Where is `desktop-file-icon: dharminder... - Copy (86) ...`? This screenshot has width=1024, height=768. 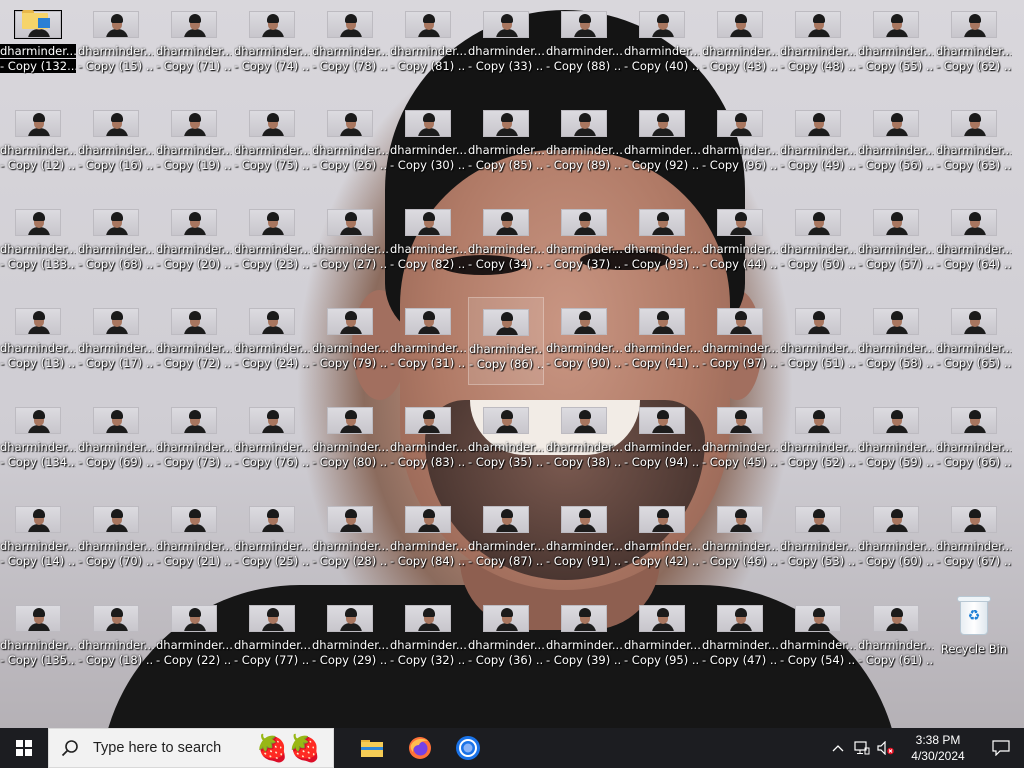 desktop-file-icon: dharminder... - Copy (86) ... is located at coordinates (506, 341).